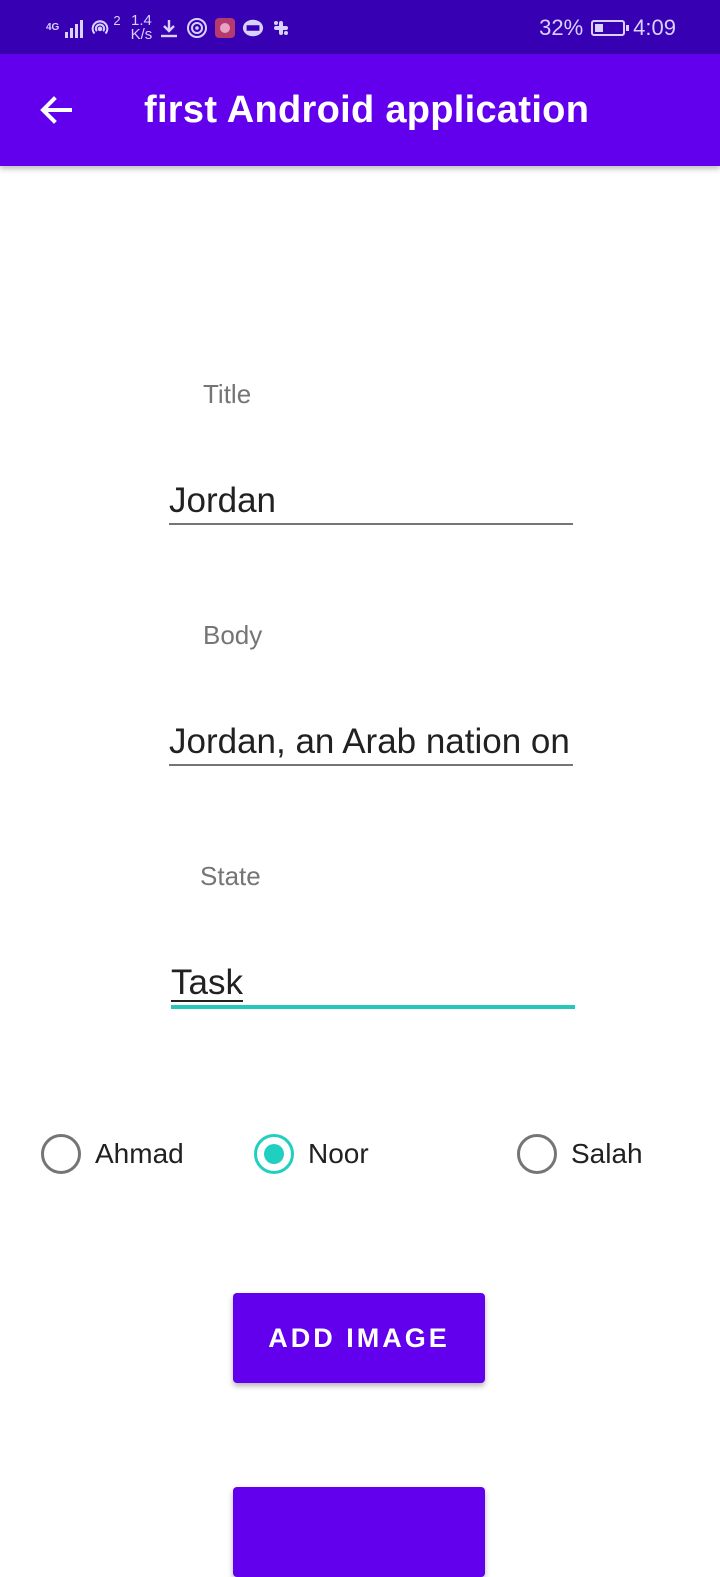  What do you see at coordinates (654, 27) in the screenshot?
I see `clock: 4:09` at bounding box center [654, 27].